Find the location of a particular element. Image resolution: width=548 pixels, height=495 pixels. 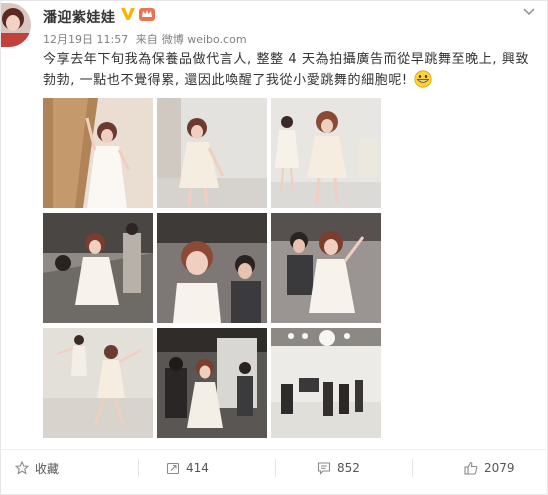

post-date: 12月19日 11:57 is located at coordinates (85, 39).